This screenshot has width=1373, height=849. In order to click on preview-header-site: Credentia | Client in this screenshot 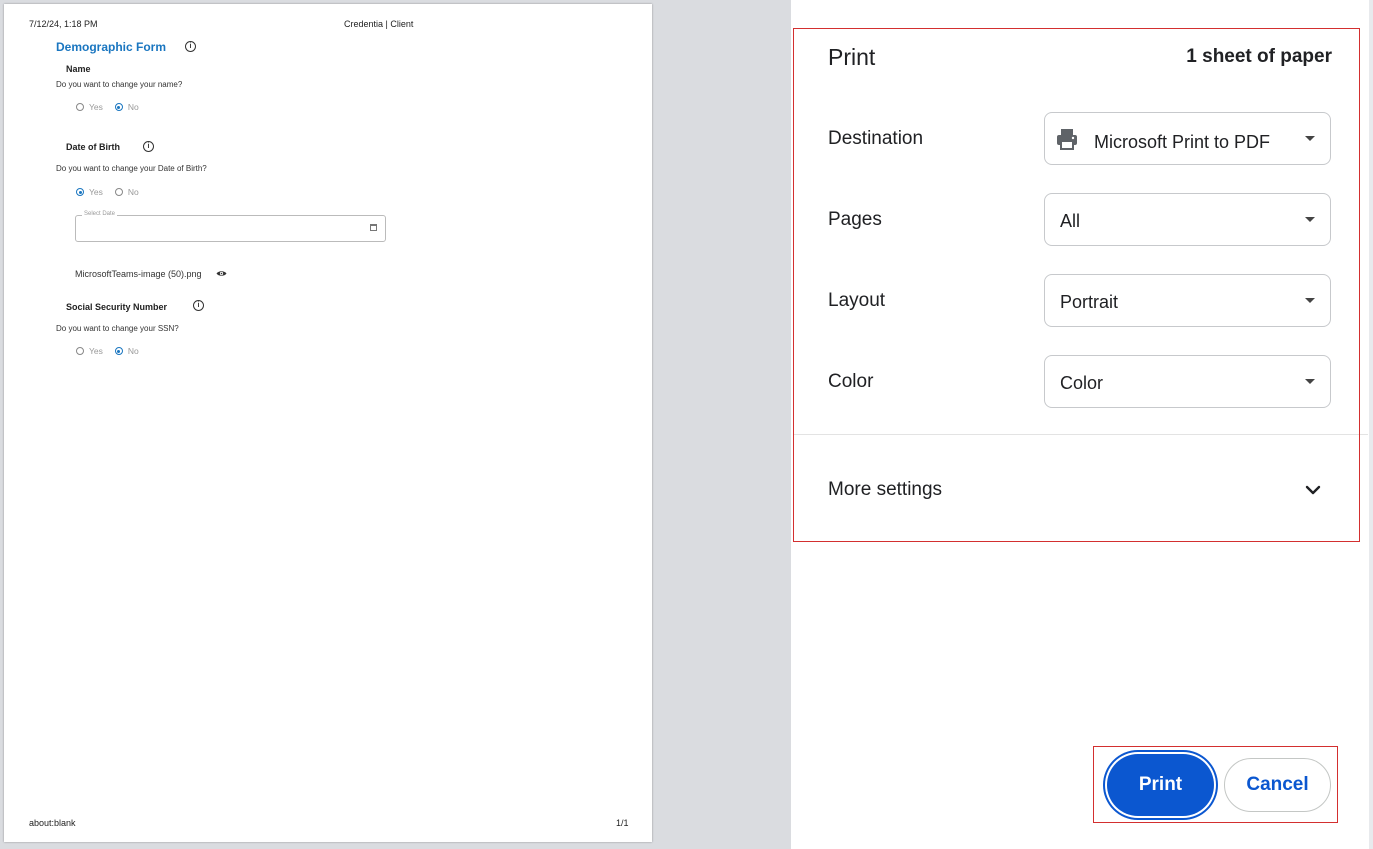, I will do `click(379, 24)`.